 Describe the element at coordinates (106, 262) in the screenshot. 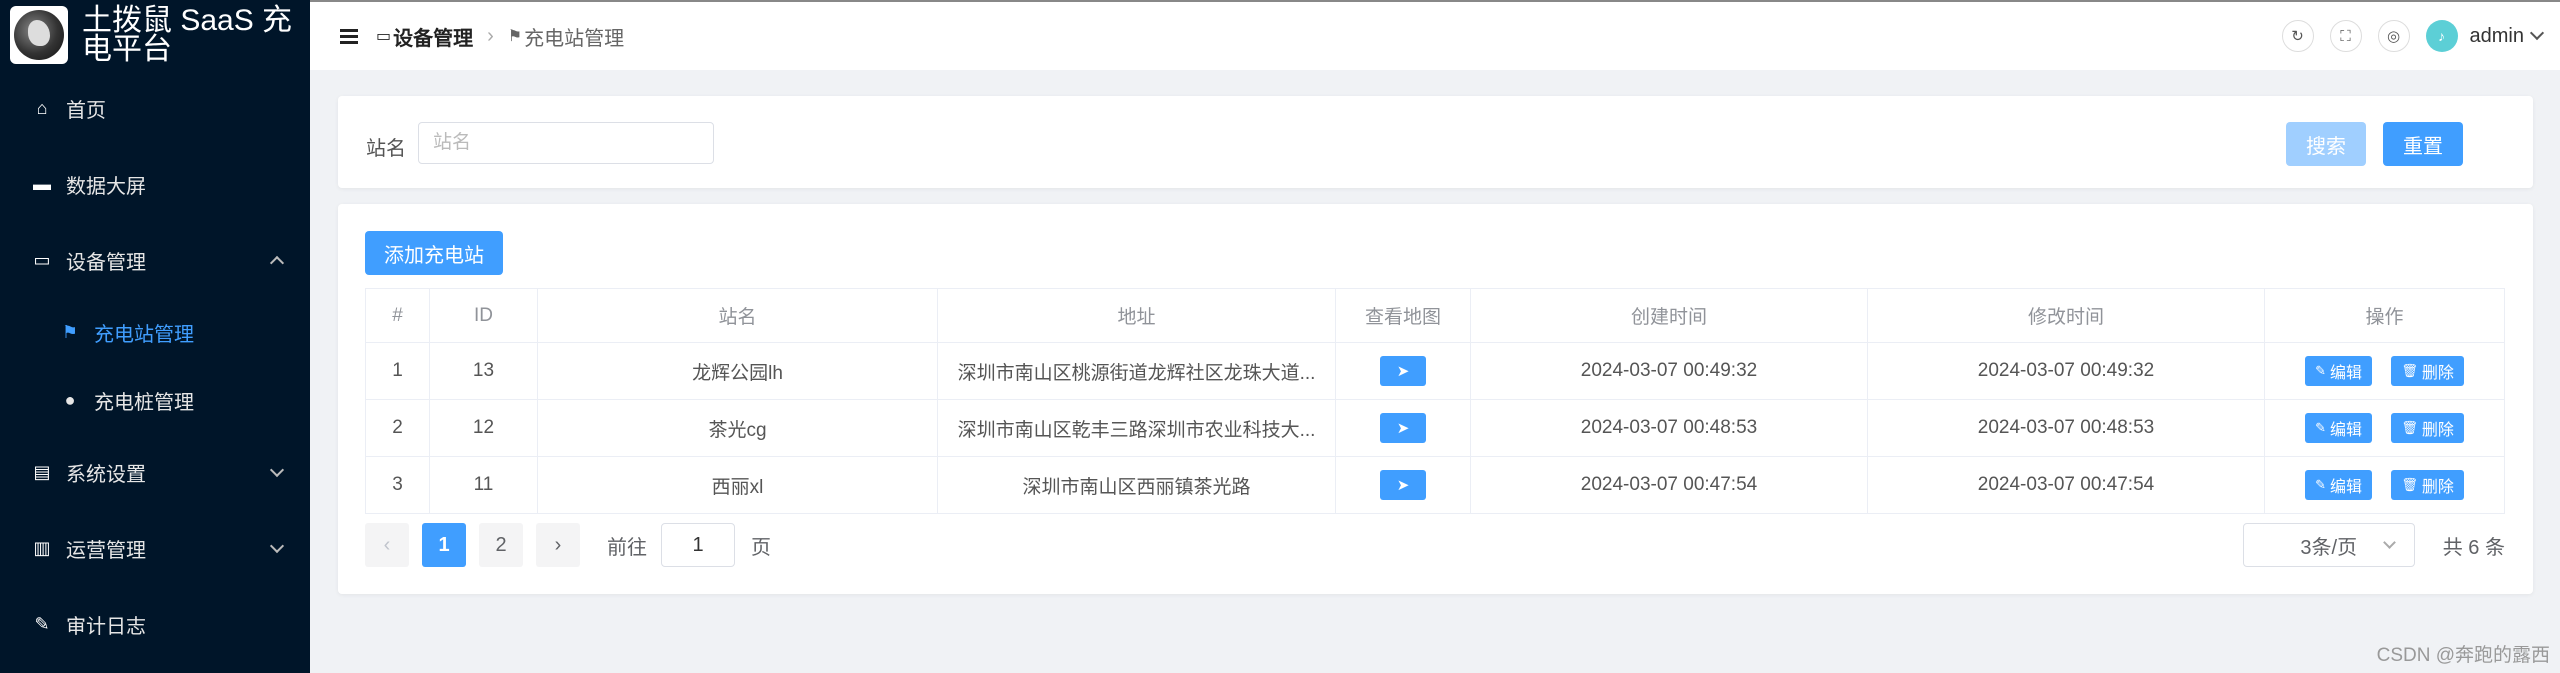

I see `sidebar-item-label: 设备管理` at that location.